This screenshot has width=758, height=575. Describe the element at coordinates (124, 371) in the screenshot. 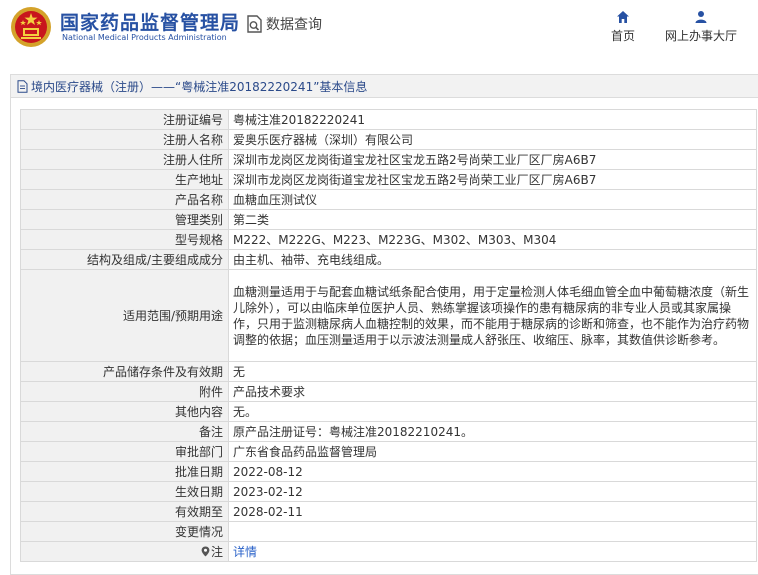

I see `row-label-storage: 产品储存条件及有效期` at that location.